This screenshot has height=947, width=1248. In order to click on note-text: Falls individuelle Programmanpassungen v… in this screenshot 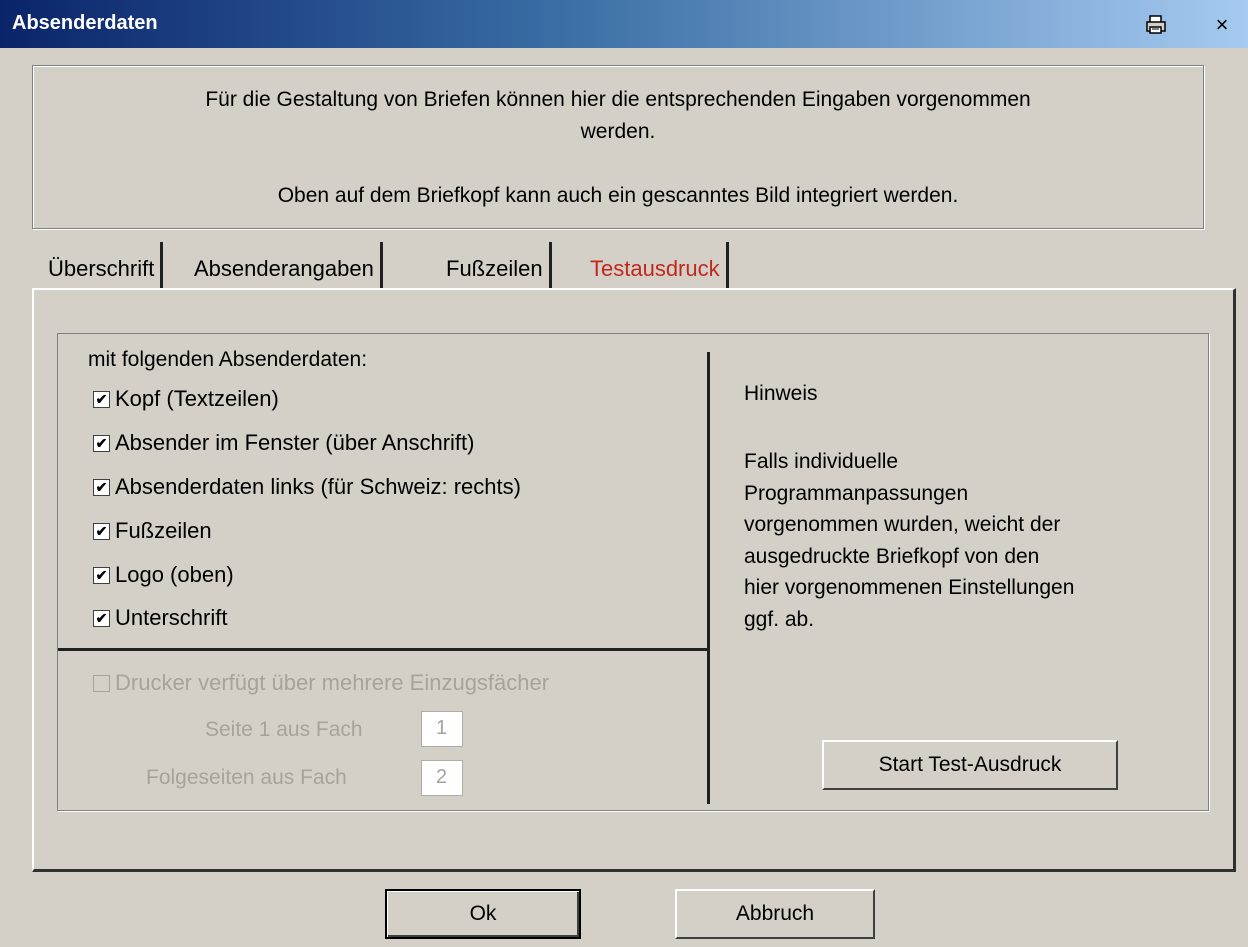, I will do `click(909, 540)`.